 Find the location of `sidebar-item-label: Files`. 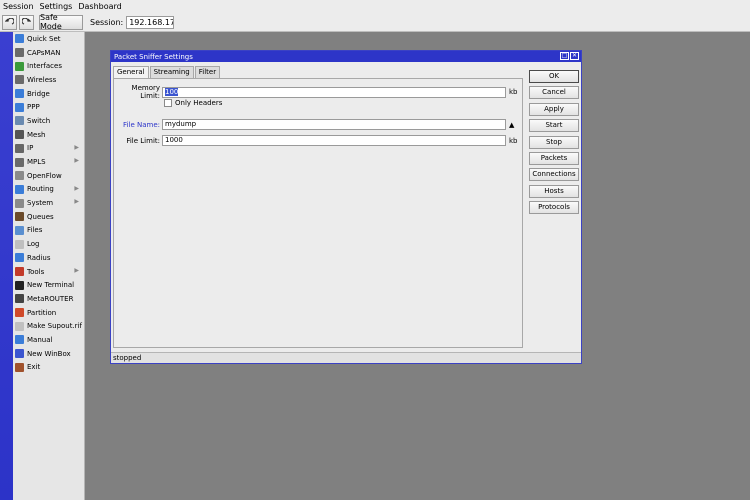

sidebar-item-label: Files is located at coordinates (35, 230).